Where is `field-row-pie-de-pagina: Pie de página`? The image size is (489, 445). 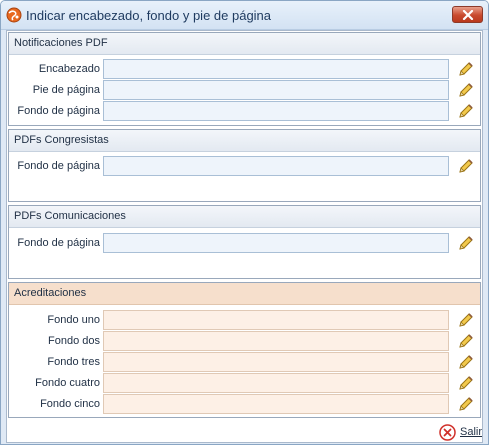
field-row-pie-de-pagina: Pie de página is located at coordinates (244, 90).